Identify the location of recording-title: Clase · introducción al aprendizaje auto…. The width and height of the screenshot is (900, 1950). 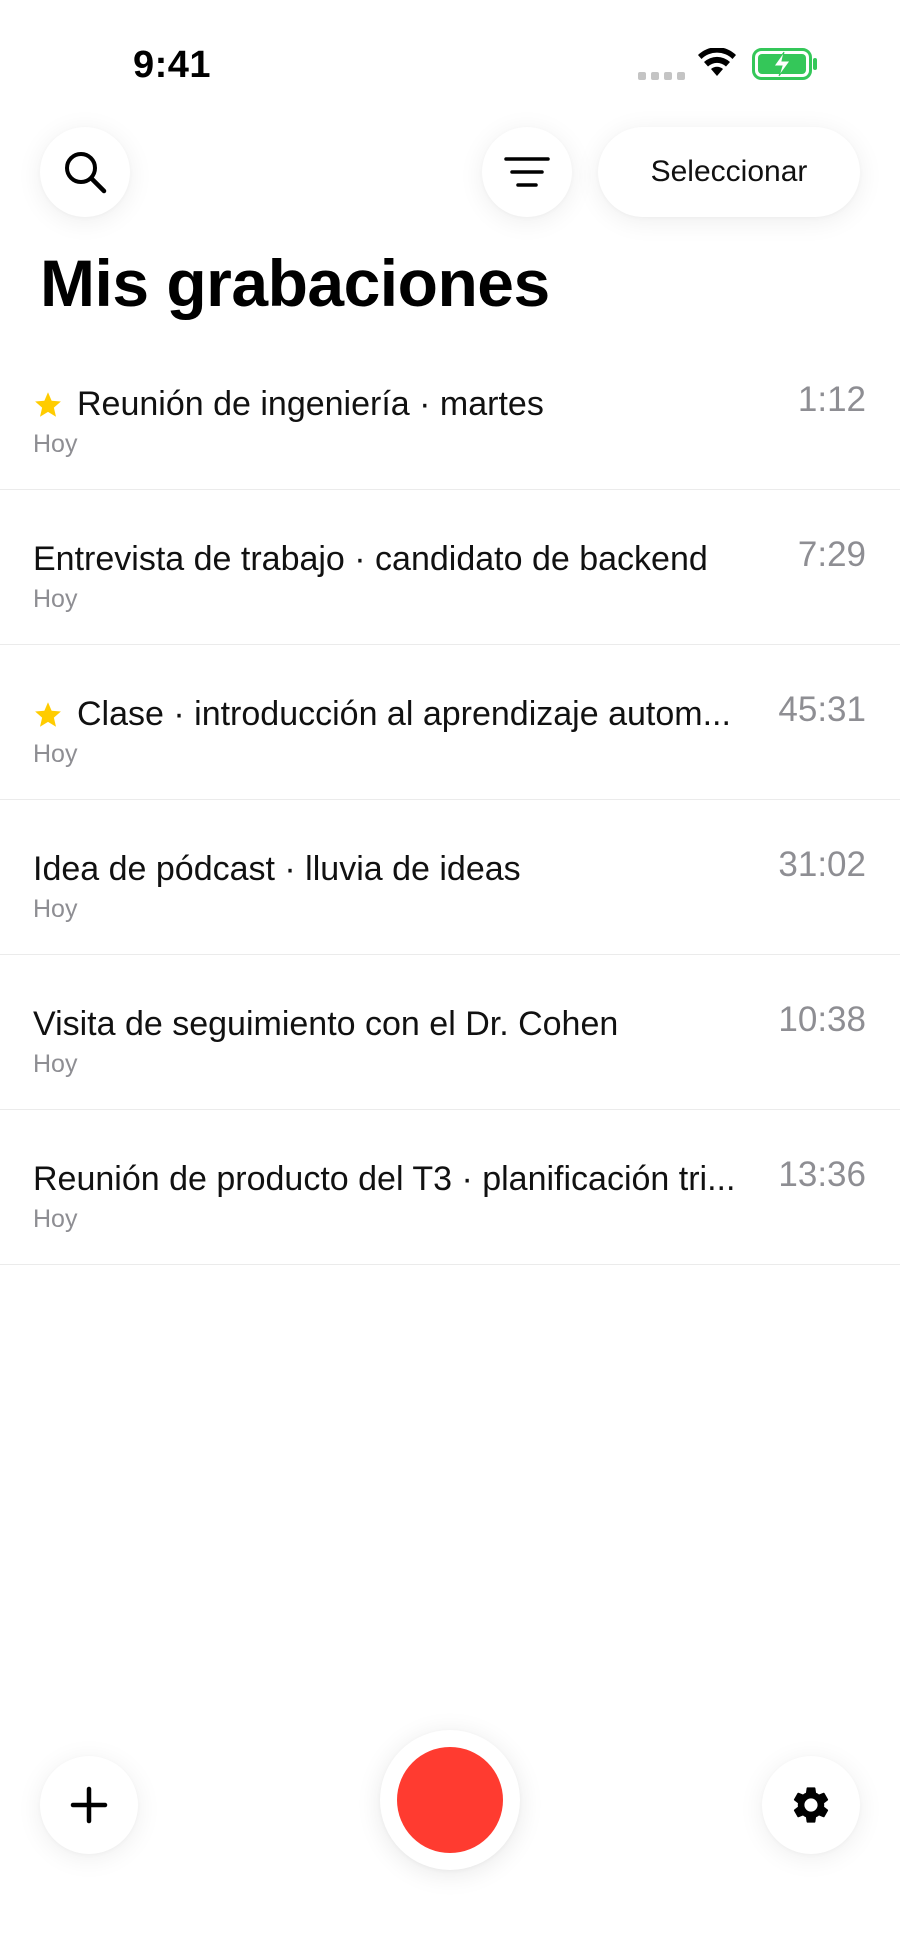
(404, 714).